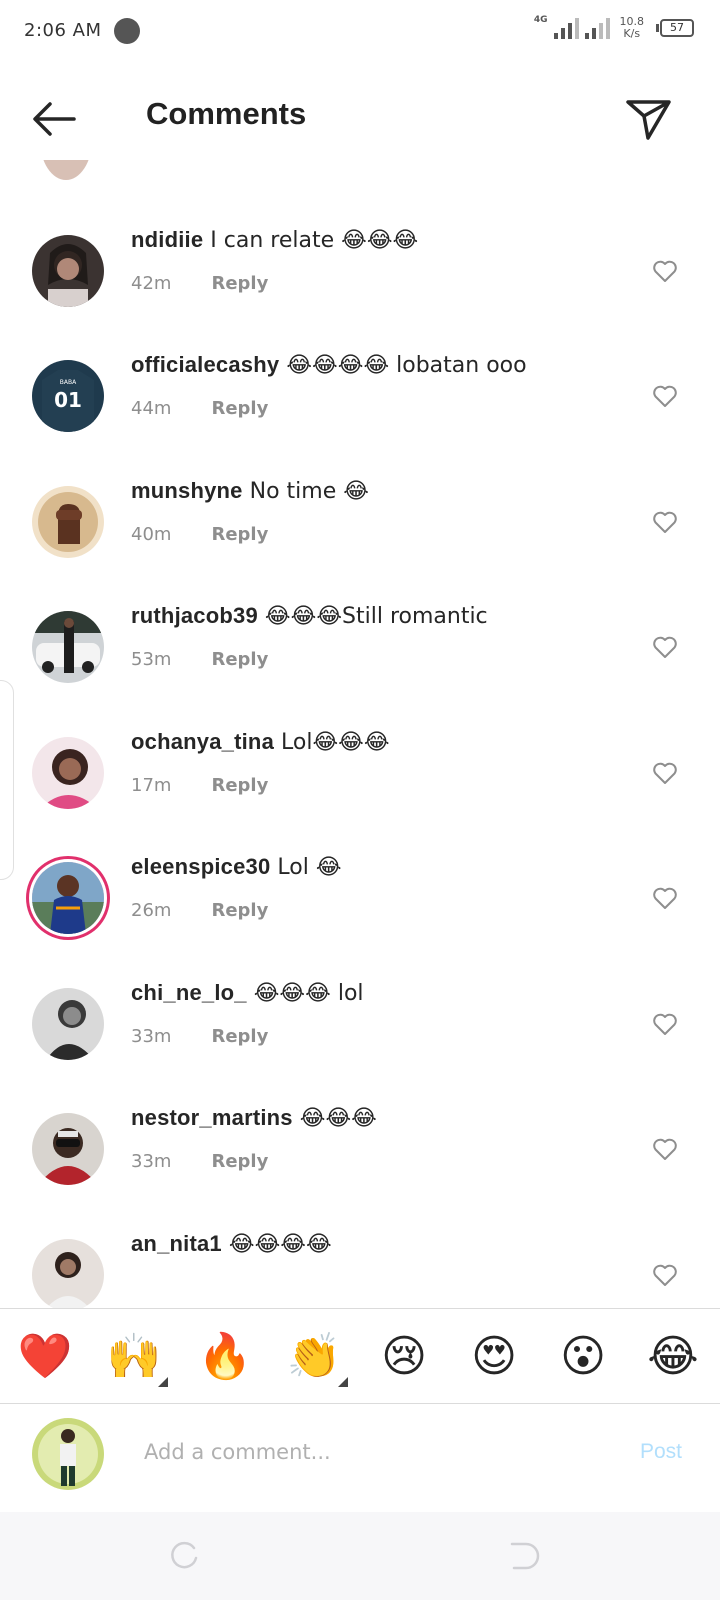 The width and height of the screenshot is (720, 1600). What do you see at coordinates (494, 1357) in the screenshot?
I see `reaction-heart-eyes-button: 😍` at bounding box center [494, 1357].